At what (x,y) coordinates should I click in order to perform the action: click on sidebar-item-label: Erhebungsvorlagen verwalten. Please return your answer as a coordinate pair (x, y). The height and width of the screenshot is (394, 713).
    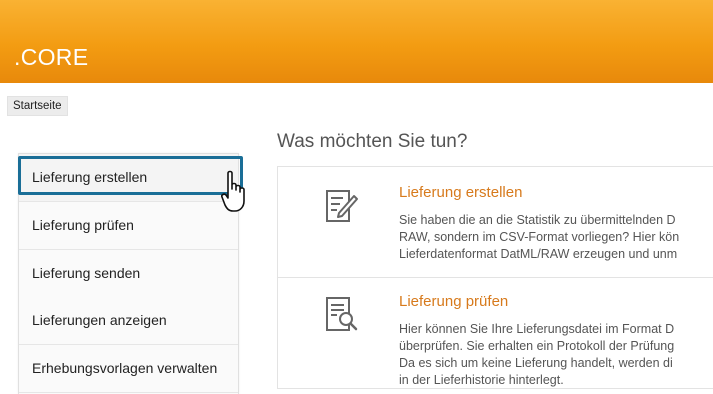
    Looking at the image, I should click on (125, 368).